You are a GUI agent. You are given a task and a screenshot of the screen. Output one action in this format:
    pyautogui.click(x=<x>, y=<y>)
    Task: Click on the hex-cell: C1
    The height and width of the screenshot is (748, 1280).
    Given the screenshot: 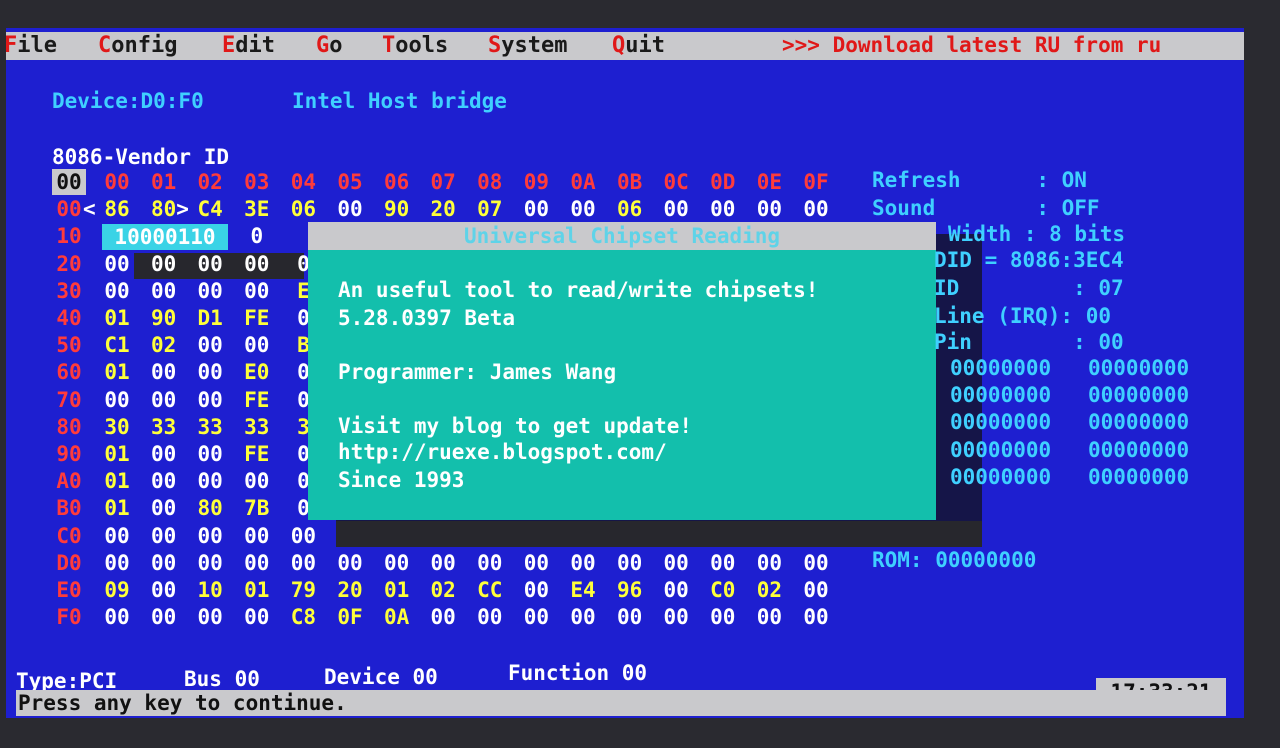 What is the action you would take?
    pyautogui.click(x=117, y=345)
    